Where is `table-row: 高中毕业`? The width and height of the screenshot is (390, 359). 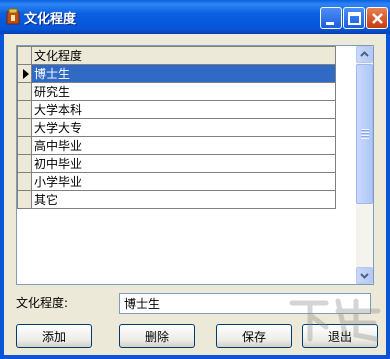
table-row: 高中毕业 is located at coordinates (176, 145).